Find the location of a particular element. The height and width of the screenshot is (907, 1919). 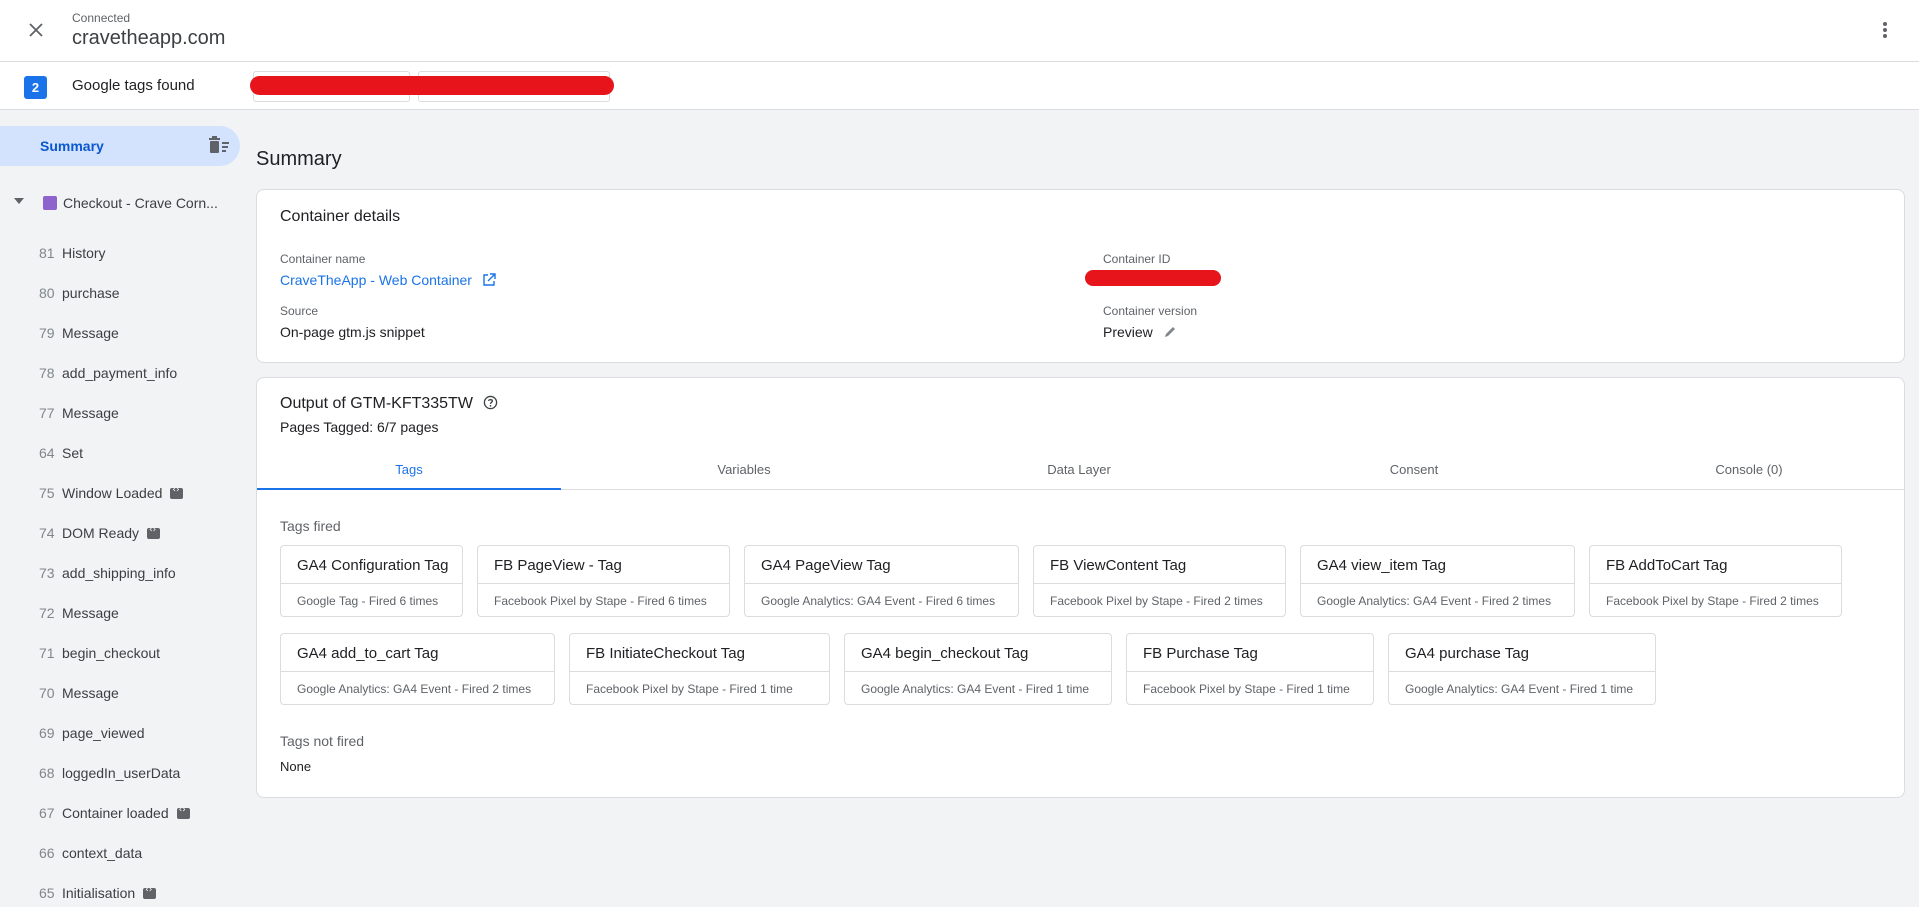

more-options-button is located at coordinates (1885, 30).